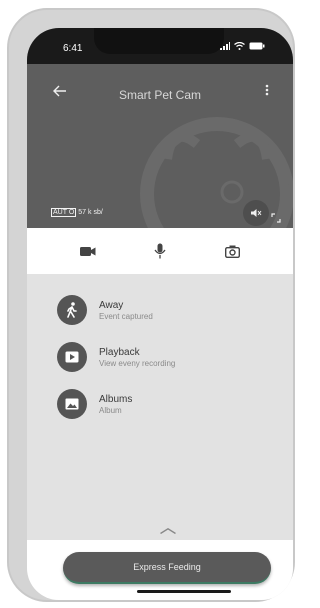 The height and width of the screenshot is (608, 320). I want to click on menu-item-albums: Albums Album, so click(94, 404).